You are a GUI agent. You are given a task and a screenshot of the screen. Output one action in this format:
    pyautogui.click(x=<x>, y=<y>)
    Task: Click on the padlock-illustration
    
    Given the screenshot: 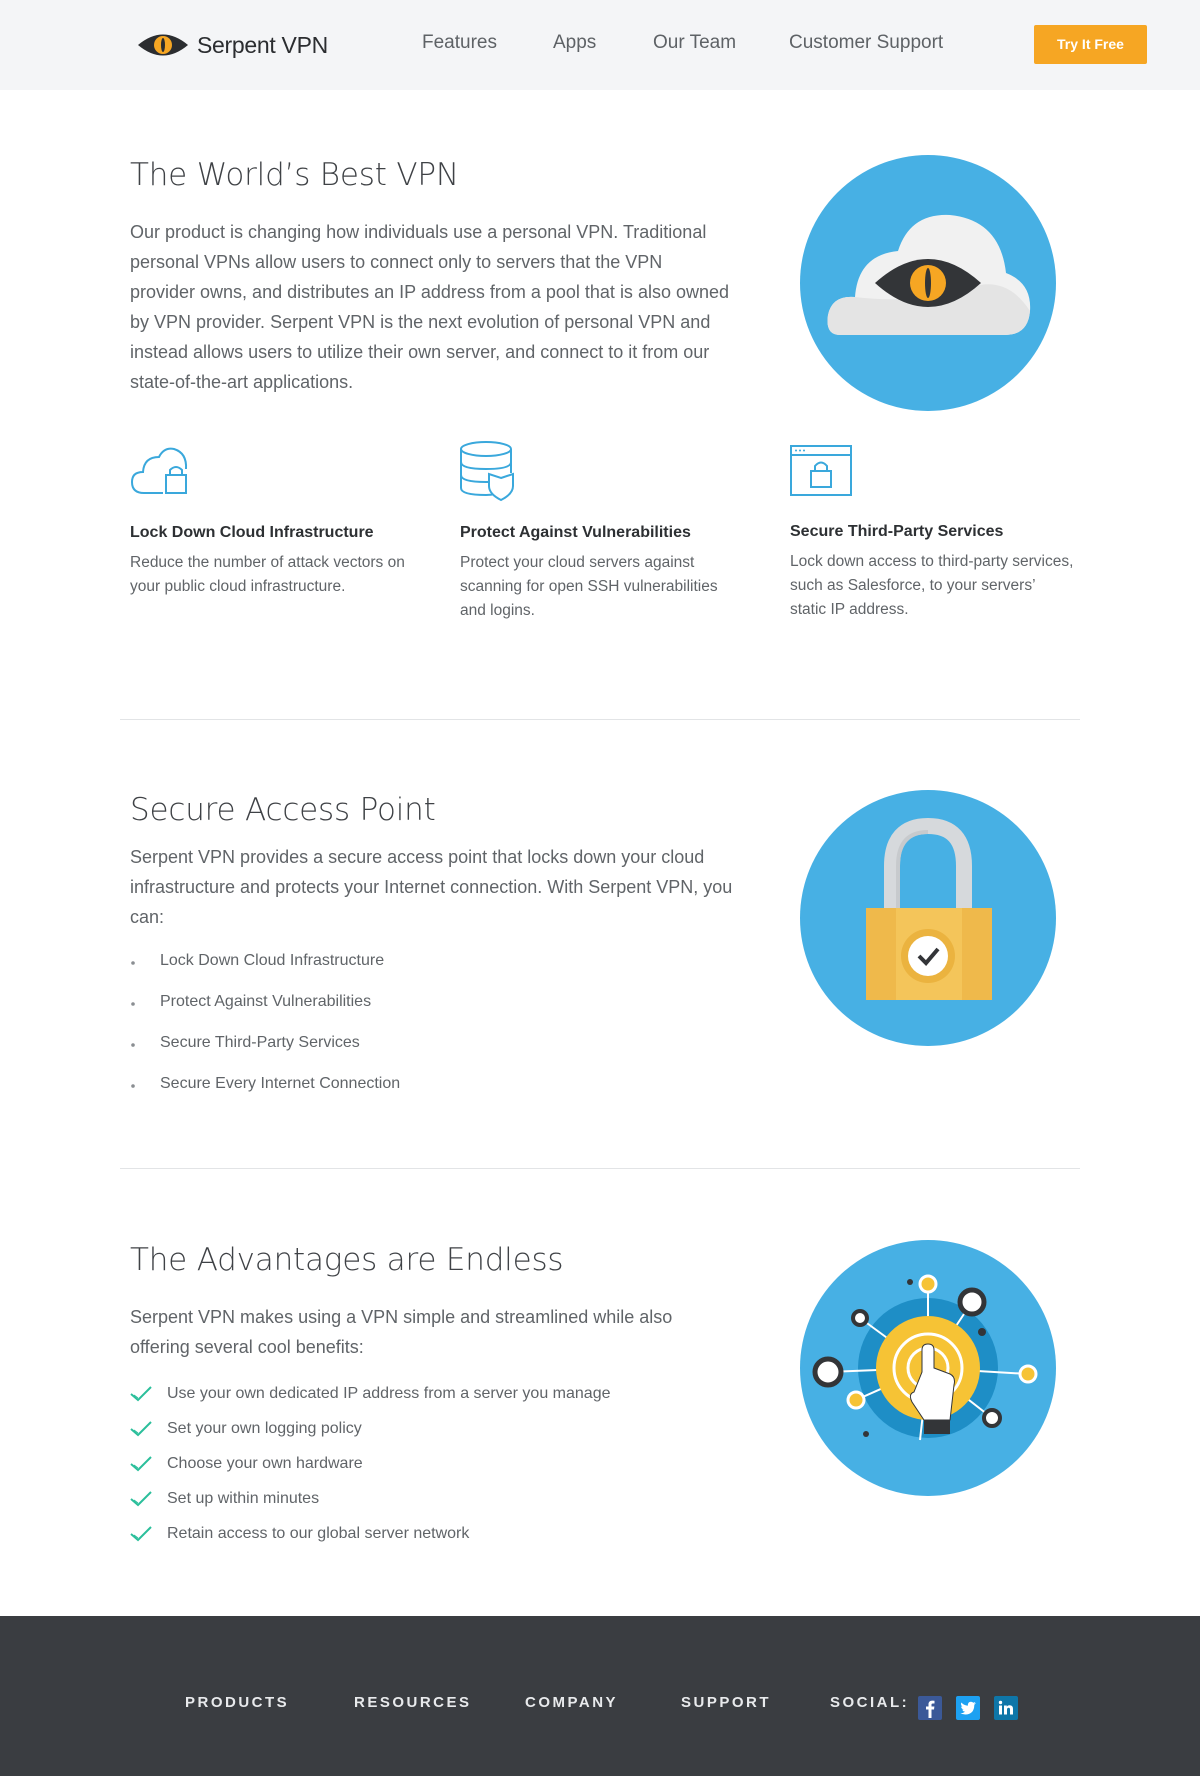 What is the action you would take?
    pyautogui.click(x=928, y=918)
    